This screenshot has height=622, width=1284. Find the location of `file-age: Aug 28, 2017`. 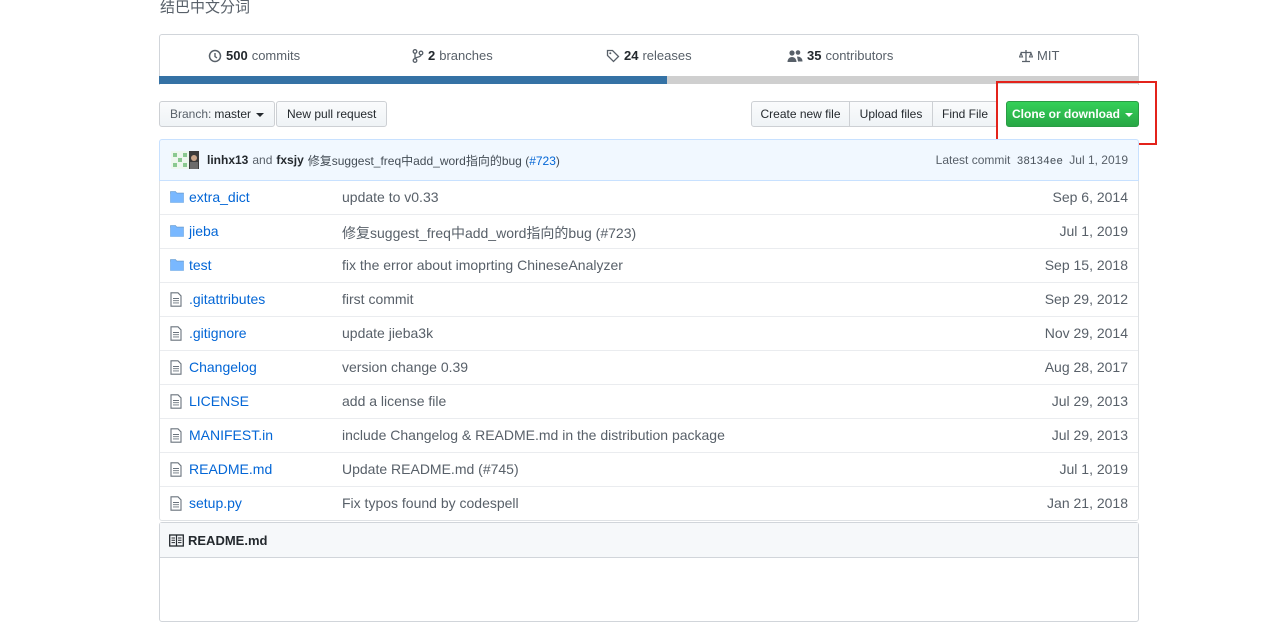

file-age: Aug 28, 2017 is located at coordinates (1086, 367).